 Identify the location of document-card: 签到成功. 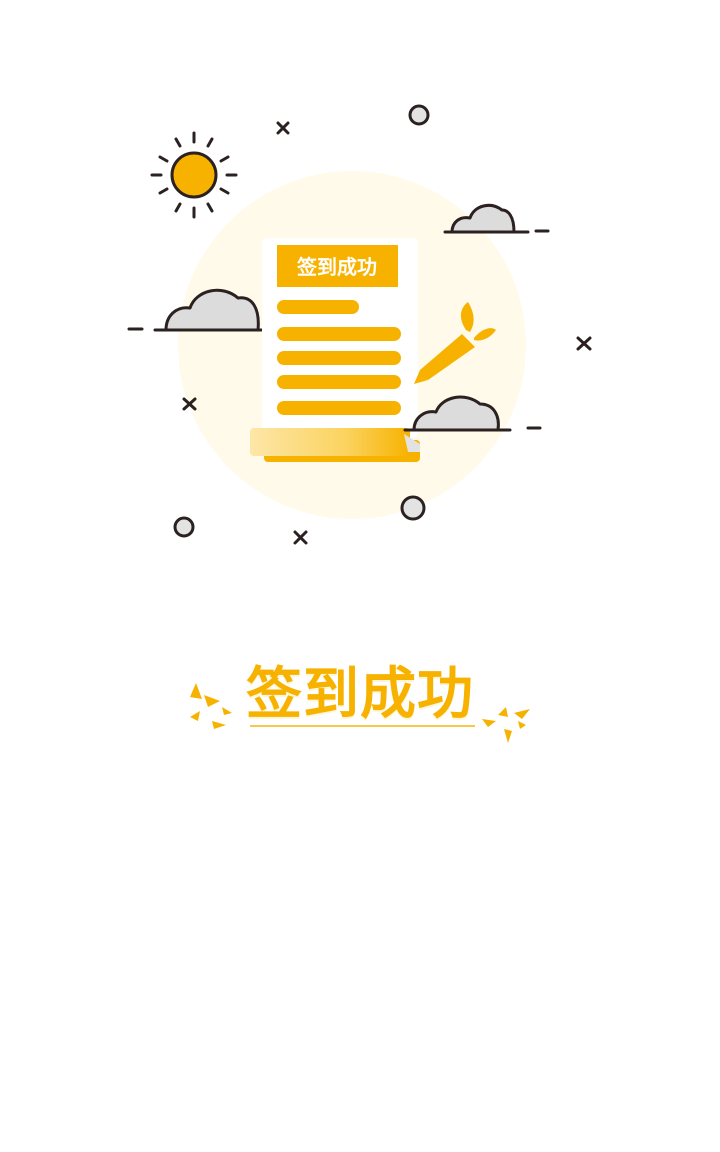
(340, 338).